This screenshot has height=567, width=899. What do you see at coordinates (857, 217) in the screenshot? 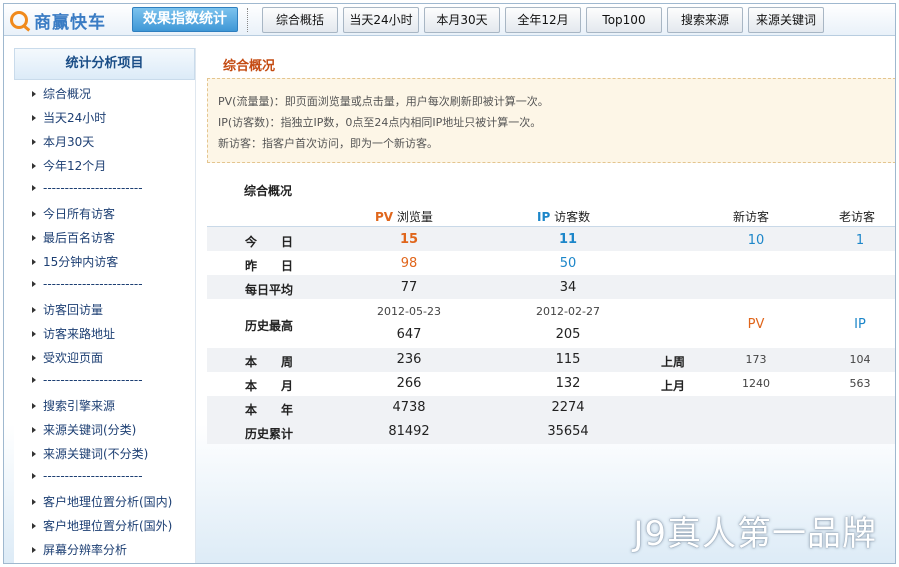
I see `old-visitors-header: 老访客` at bounding box center [857, 217].